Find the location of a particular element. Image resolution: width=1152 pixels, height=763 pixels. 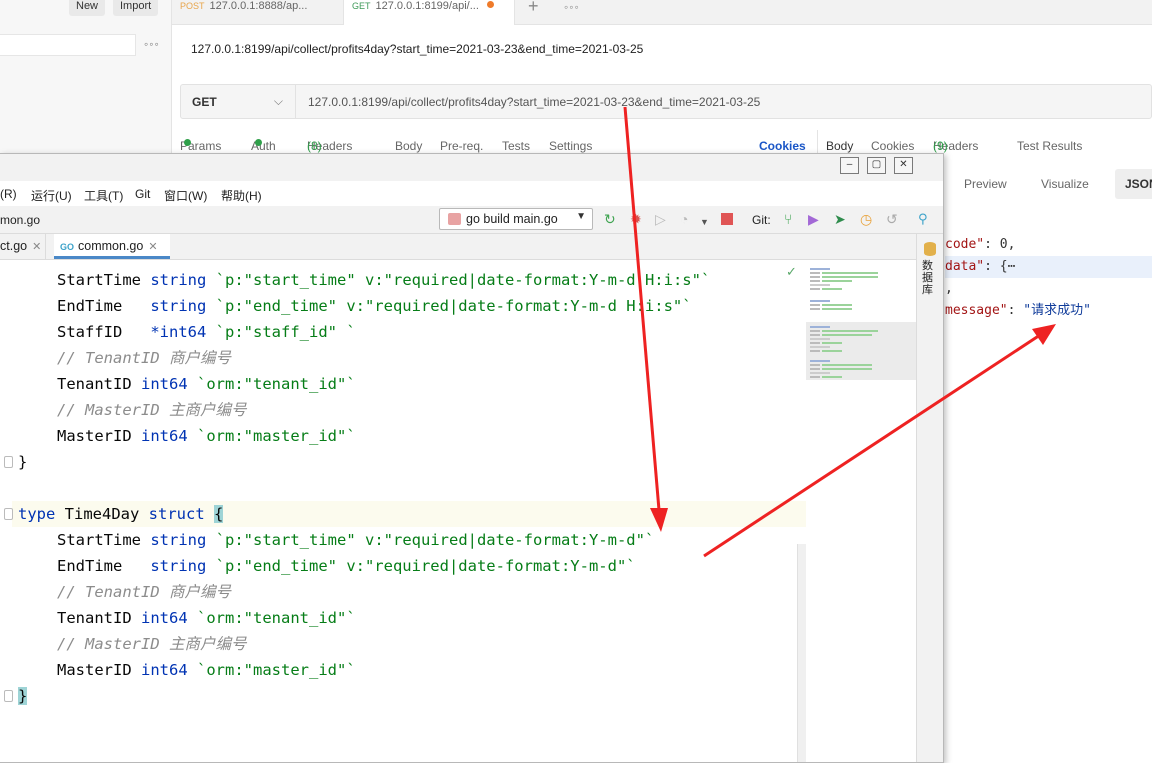

code-minimap is located at coordinates (861, 511).